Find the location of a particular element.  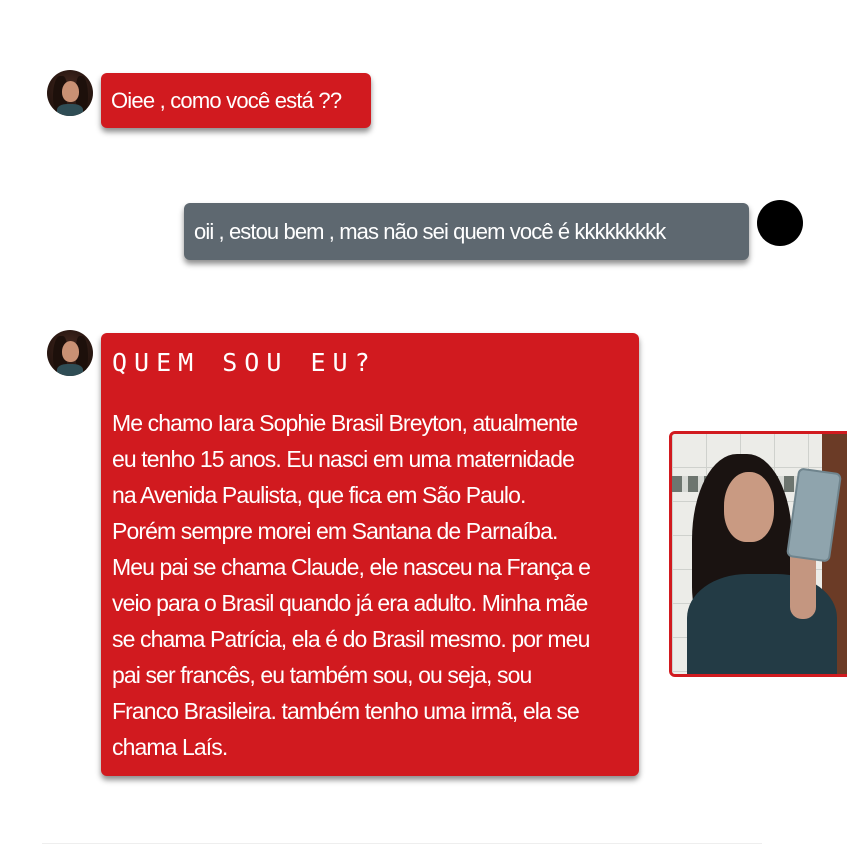

photo-face is located at coordinates (749, 507).